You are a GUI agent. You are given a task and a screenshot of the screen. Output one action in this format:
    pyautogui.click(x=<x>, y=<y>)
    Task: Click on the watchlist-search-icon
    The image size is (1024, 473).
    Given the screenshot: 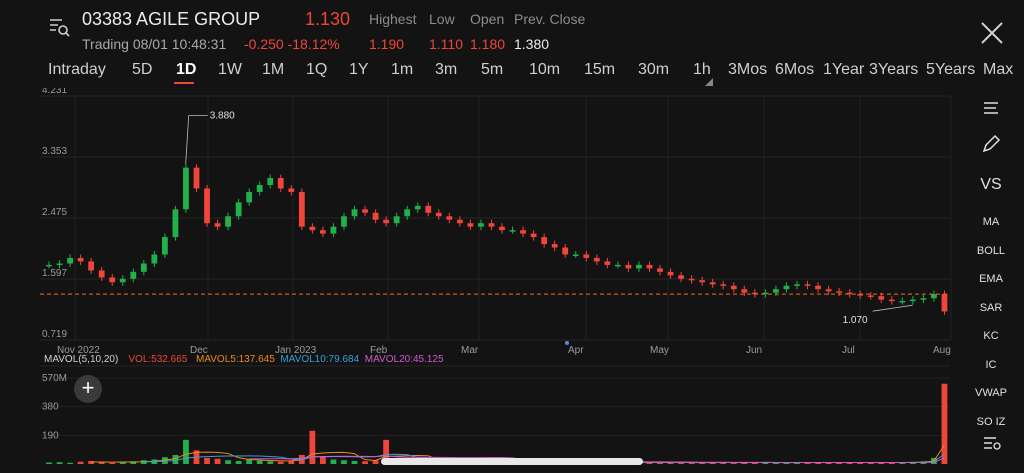 What is the action you would take?
    pyautogui.click(x=59, y=27)
    